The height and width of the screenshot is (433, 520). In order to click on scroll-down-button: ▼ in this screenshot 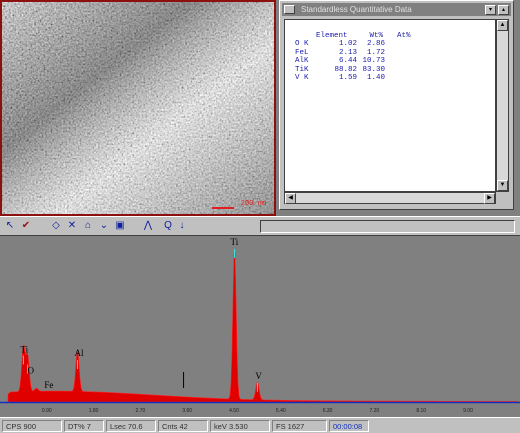, I will do `click(502, 185)`.